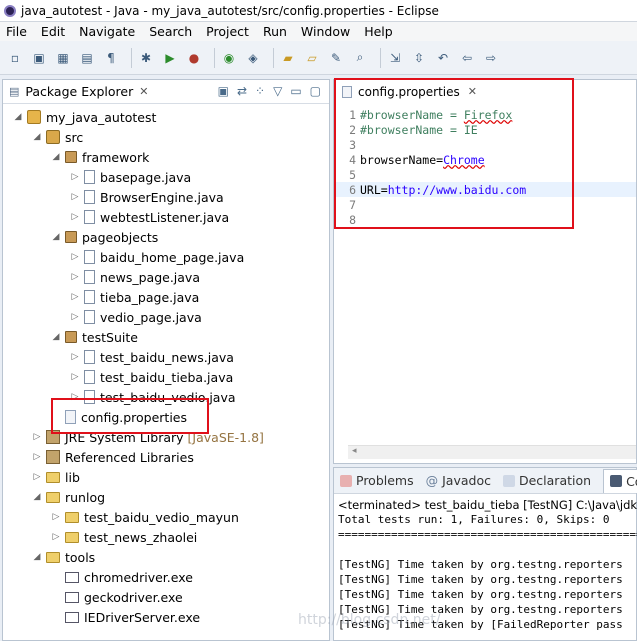 This screenshot has width=637, height=641. What do you see at coordinates (15, 58) in the screenshot?
I see `new-icon: ▫` at bounding box center [15, 58].